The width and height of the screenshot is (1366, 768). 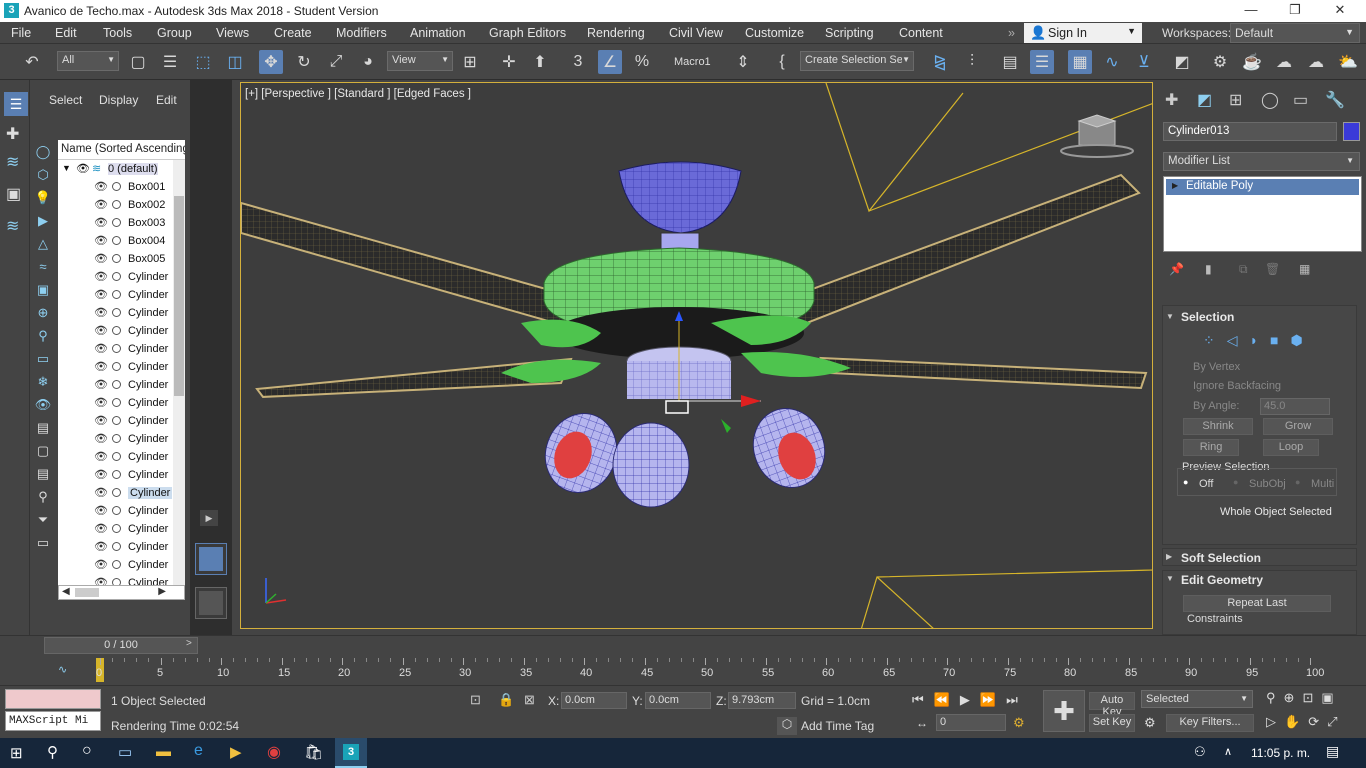 I want to click on keyboard-shortcut-icon: ⬆, so click(x=540, y=62).